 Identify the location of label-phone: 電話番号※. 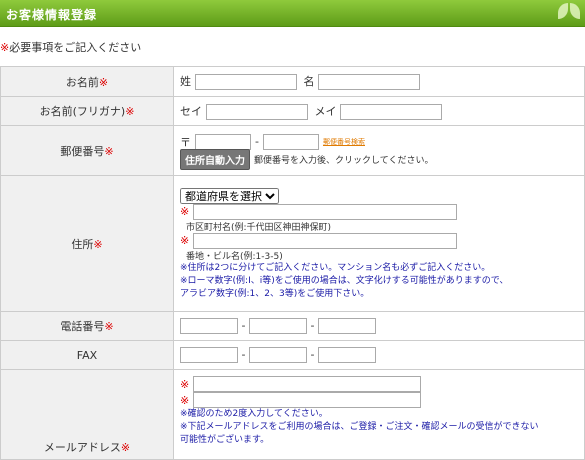
(87, 326).